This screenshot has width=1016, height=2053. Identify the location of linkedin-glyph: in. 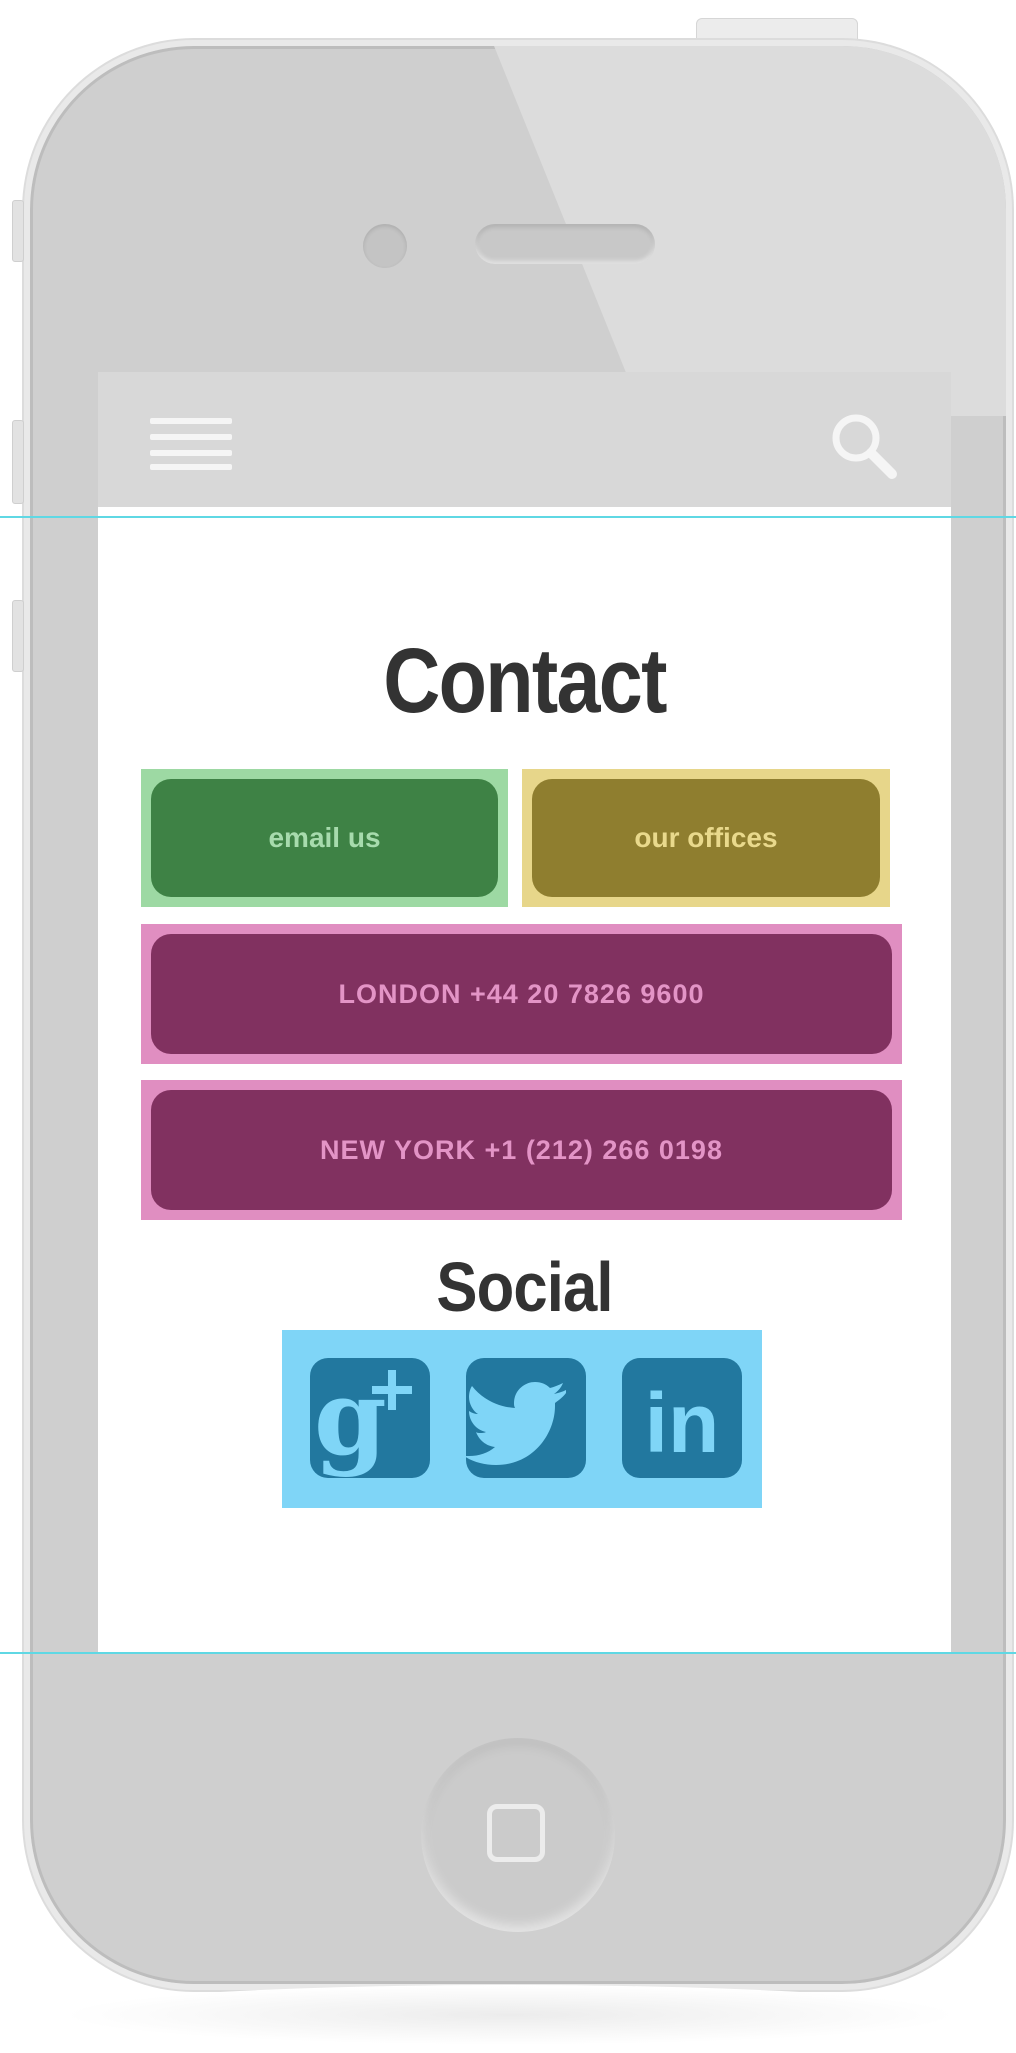
(682, 1423).